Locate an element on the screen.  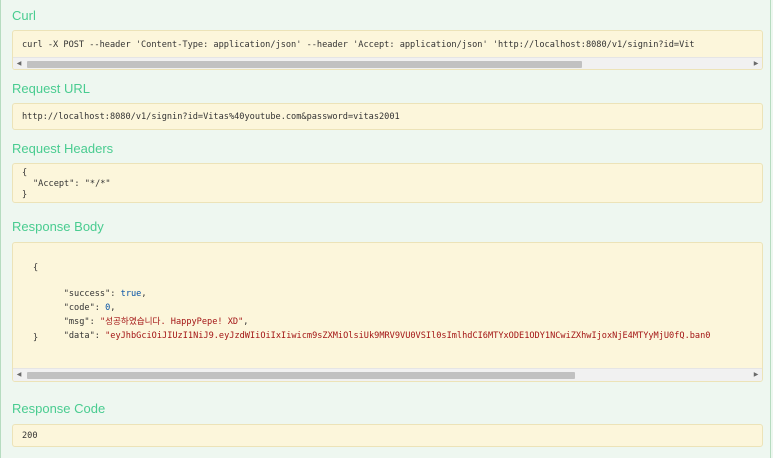
curl-scroll-thumb is located at coordinates (304, 64).